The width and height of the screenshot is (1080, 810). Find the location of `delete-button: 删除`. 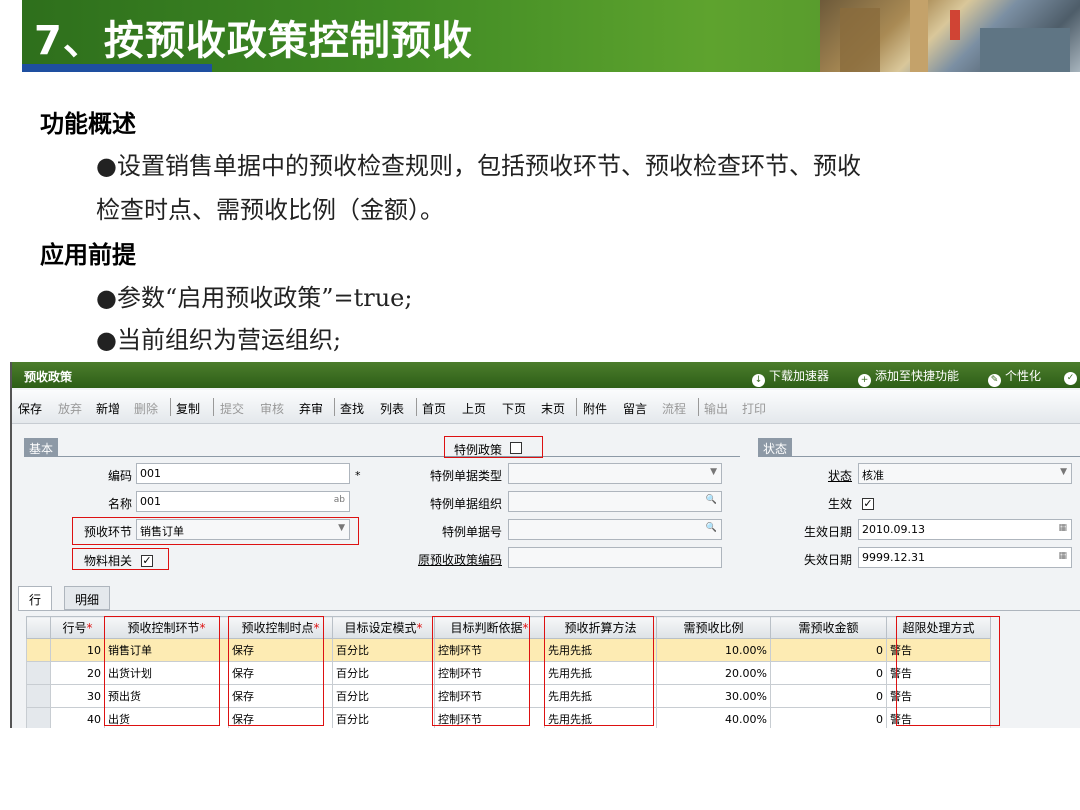

delete-button: 删除 is located at coordinates (146, 408).